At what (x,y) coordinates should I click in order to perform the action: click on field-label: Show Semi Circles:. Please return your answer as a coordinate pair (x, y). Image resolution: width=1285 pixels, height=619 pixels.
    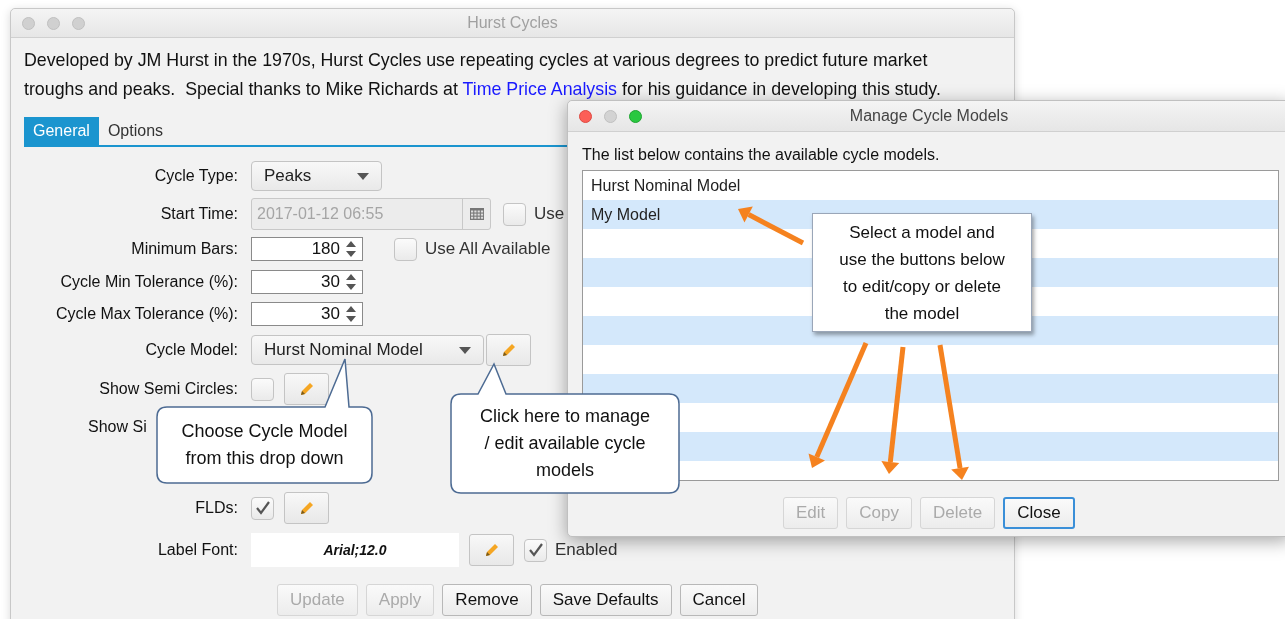
    Looking at the image, I should click on (168, 389).